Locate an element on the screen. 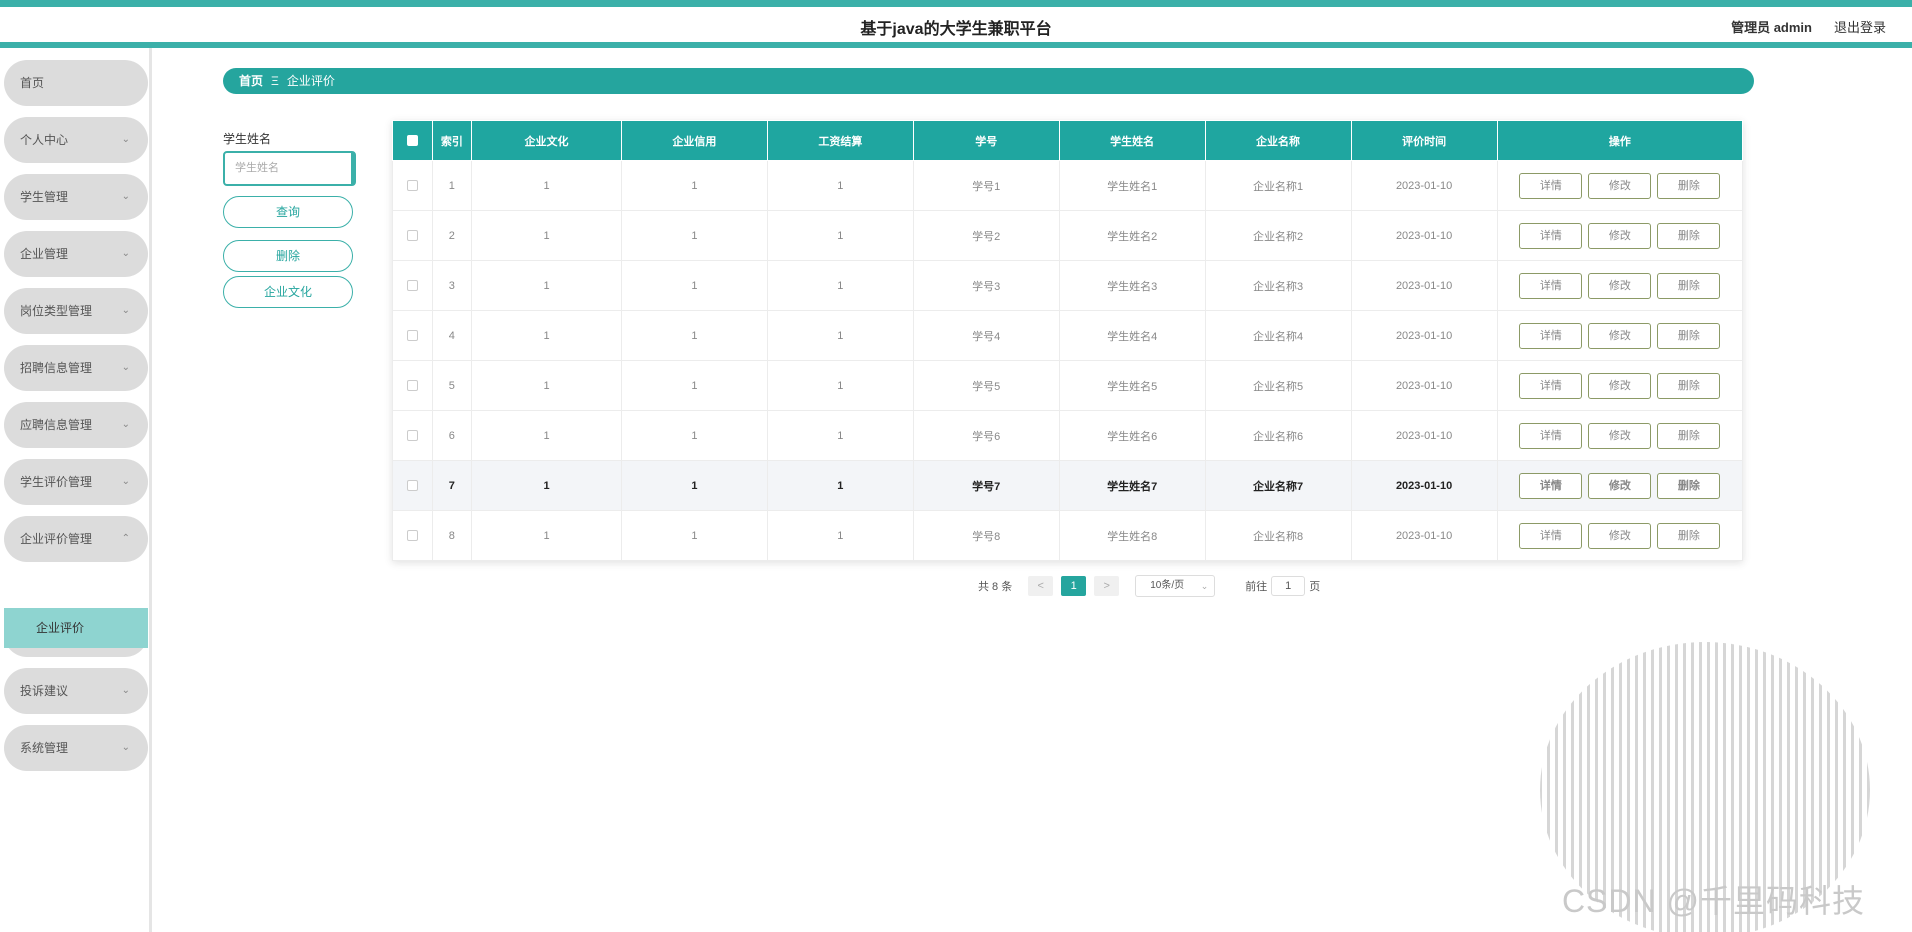 The height and width of the screenshot is (932, 1912). table-row: 6 1 1 1 学号6 学生姓名6 企业名称6 2023-01-10 详情 修改 删除 is located at coordinates (1068, 435).